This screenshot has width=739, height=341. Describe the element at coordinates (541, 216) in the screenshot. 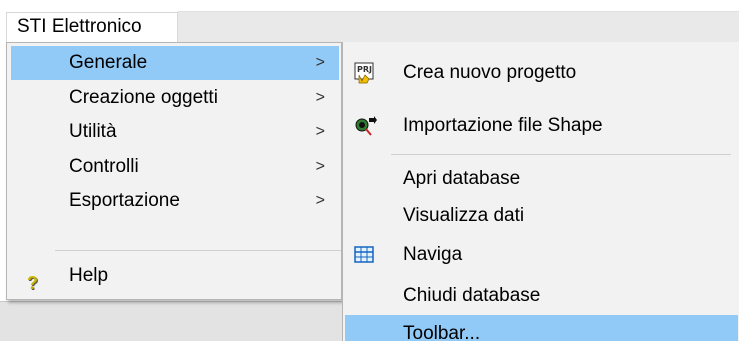

I see `submenu-item-visualizza-dati: Visualizza dati` at that location.